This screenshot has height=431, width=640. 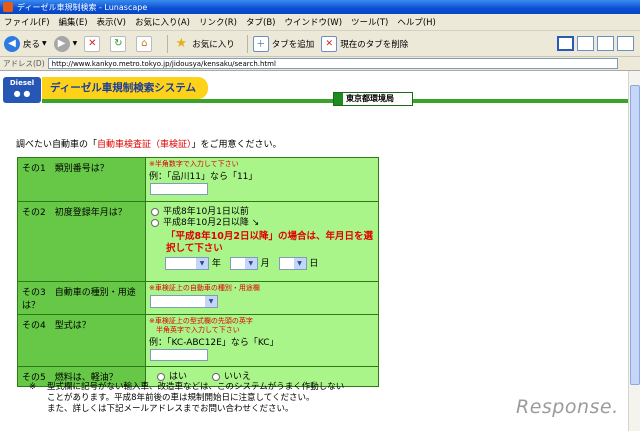 I want to click on type-number-field: ※半角数字で入力して下さい 例：「品川11」なら「11」, so click(x=262, y=179).